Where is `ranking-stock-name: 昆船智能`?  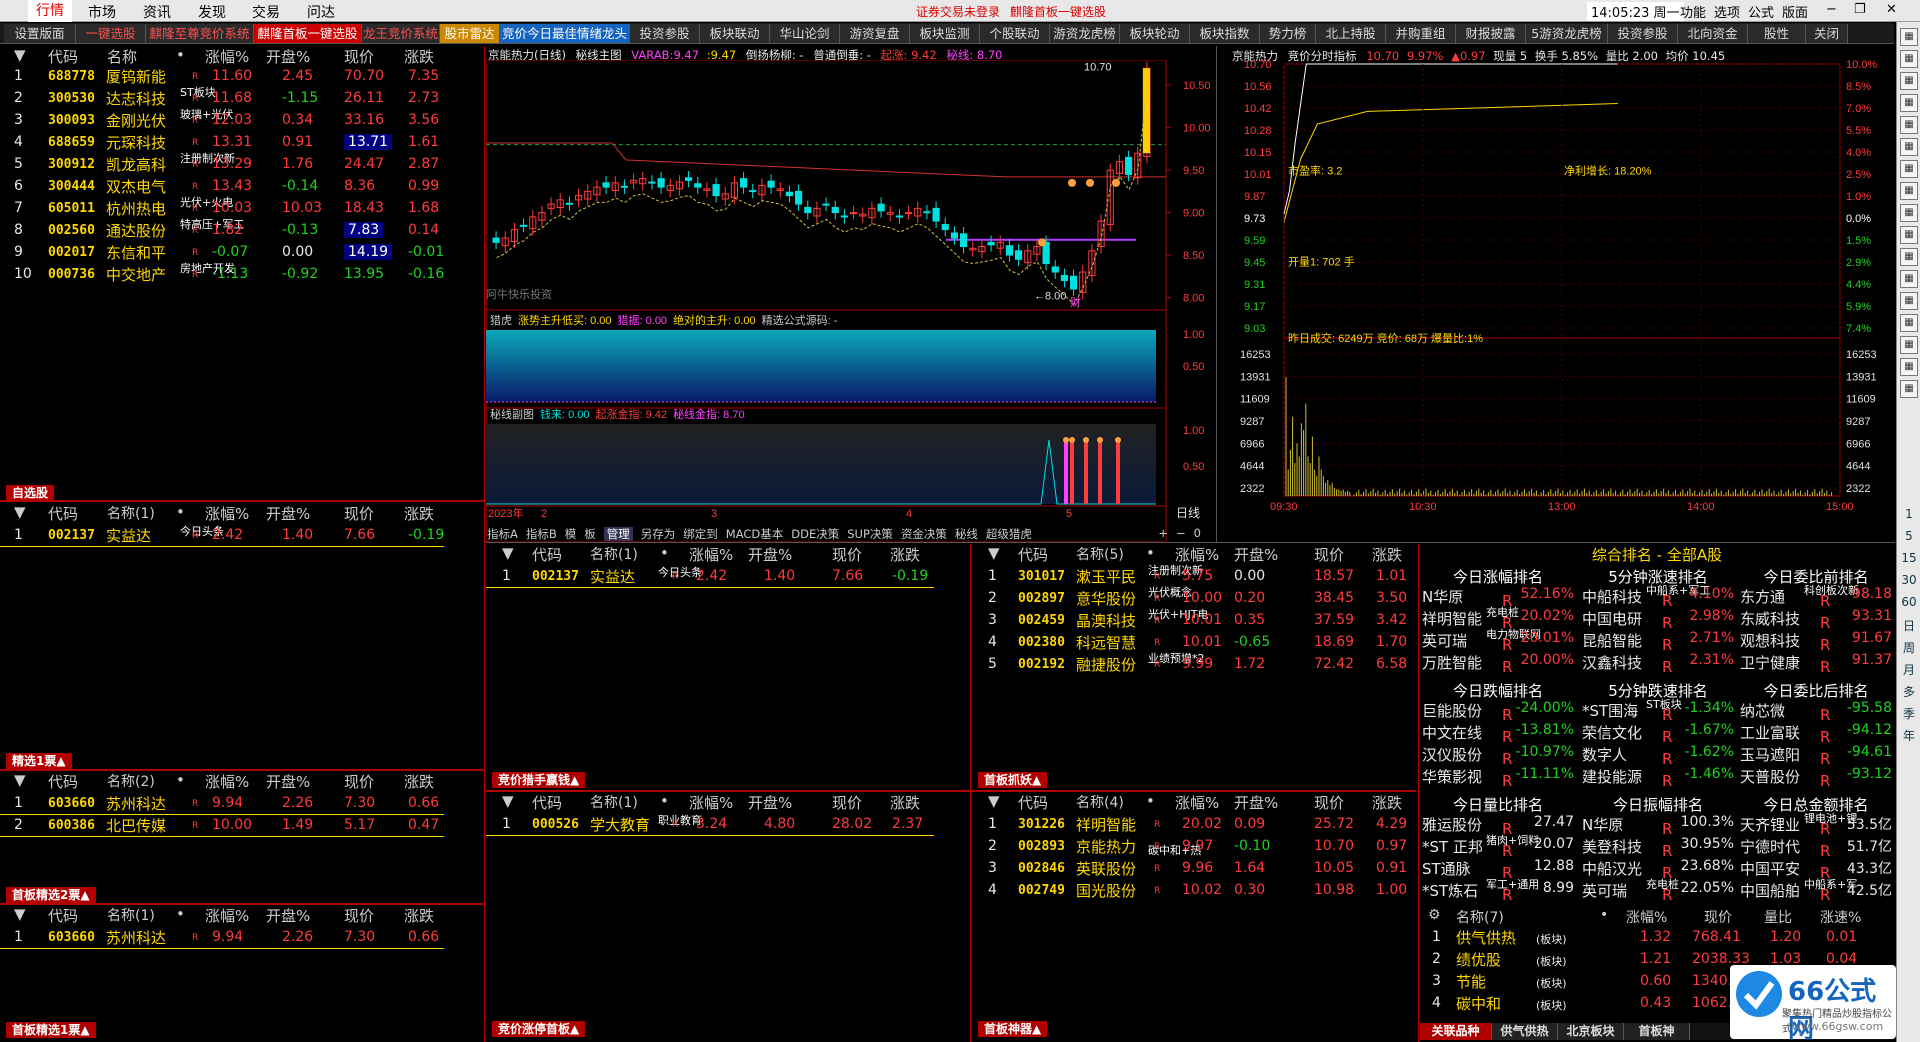 ranking-stock-name: 昆船智能 is located at coordinates (1612, 640).